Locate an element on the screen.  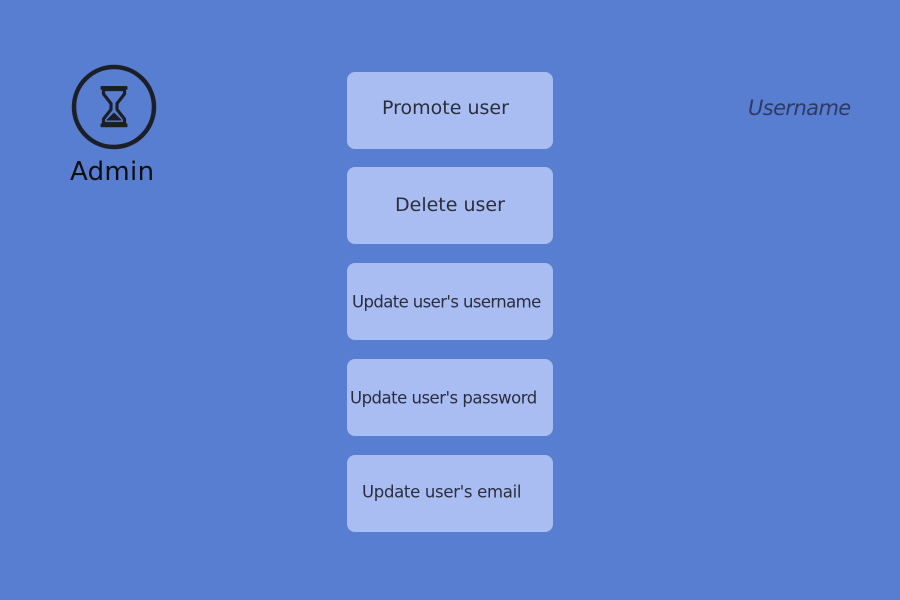
admin-role-label: Admin is located at coordinates (112, 172).